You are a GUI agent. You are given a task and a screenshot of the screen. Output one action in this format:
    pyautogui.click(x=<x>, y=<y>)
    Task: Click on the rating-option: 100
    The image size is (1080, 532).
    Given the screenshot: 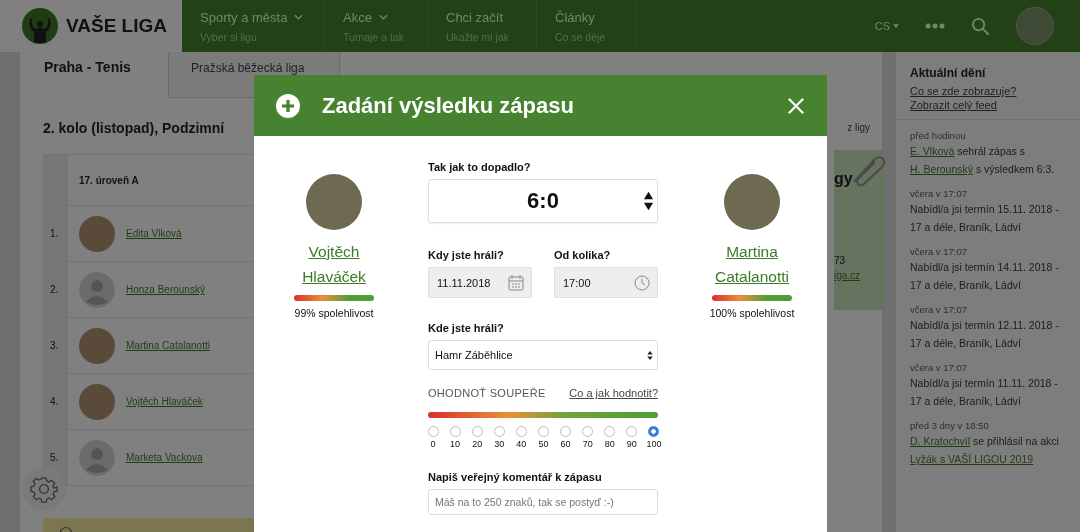 What is the action you would take?
    pyautogui.click(x=653, y=437)
    